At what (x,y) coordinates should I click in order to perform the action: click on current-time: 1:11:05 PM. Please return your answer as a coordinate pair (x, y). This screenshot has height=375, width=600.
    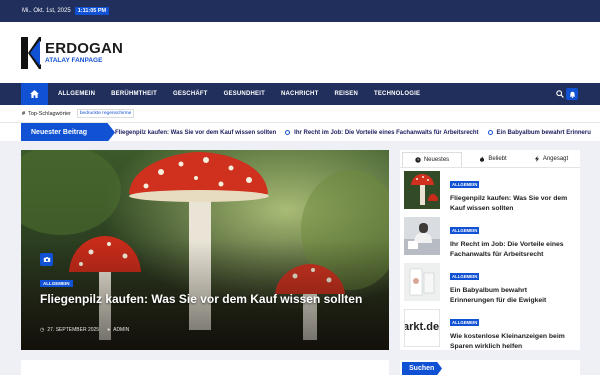
    Looking at the image, I should click on (92, 11).